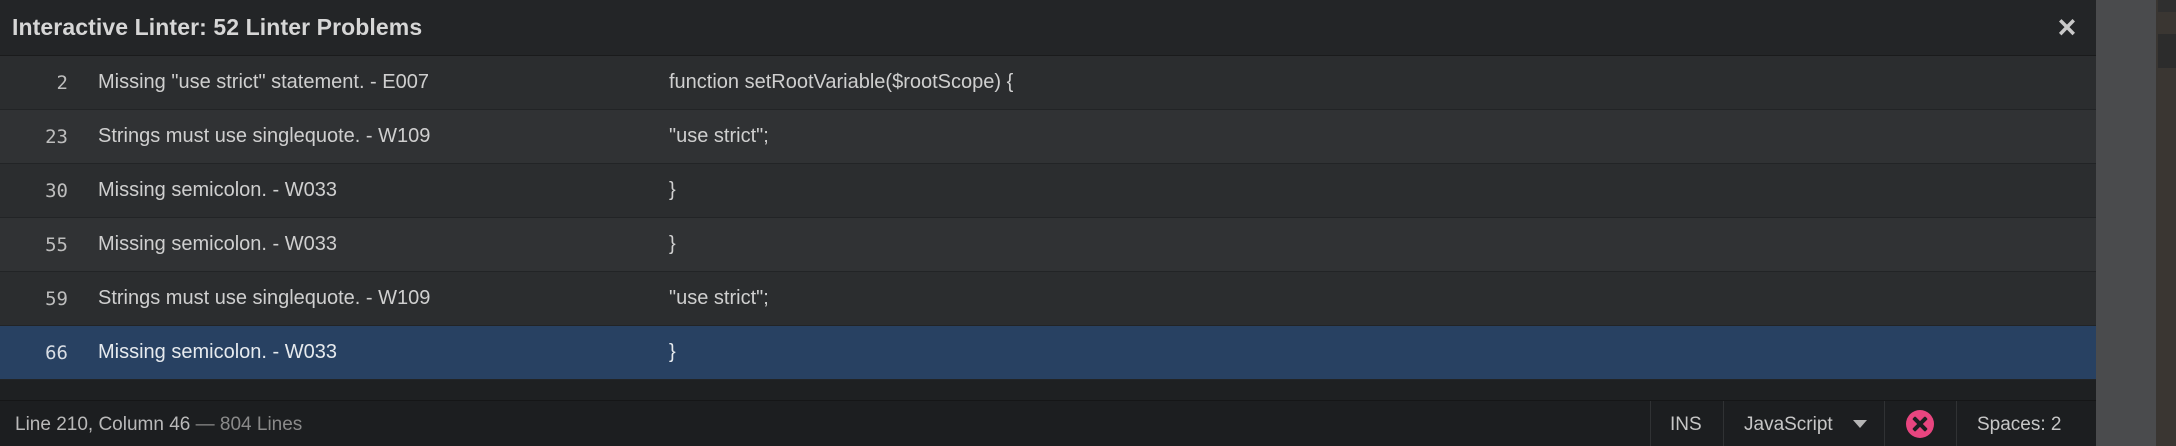 This screenshot has width=2176, height=446. I want to click on problem-row: 30 Missing semicolon. - W033 }, so click(1048, 191).